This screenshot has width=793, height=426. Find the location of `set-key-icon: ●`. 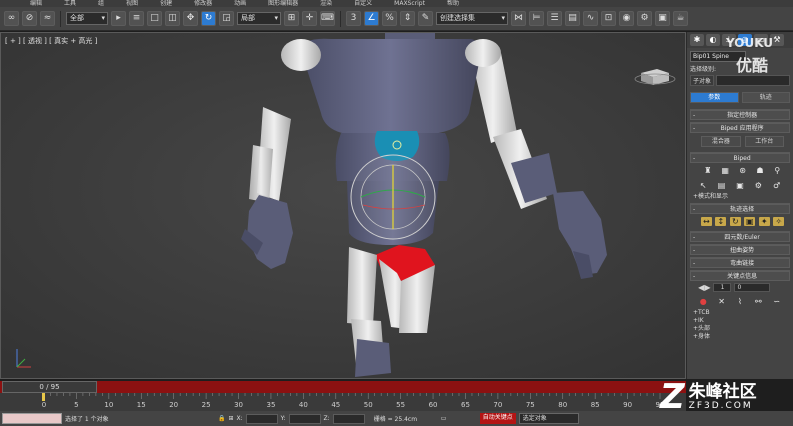

set-key-icon: ● is located at coordinates (703, 301).